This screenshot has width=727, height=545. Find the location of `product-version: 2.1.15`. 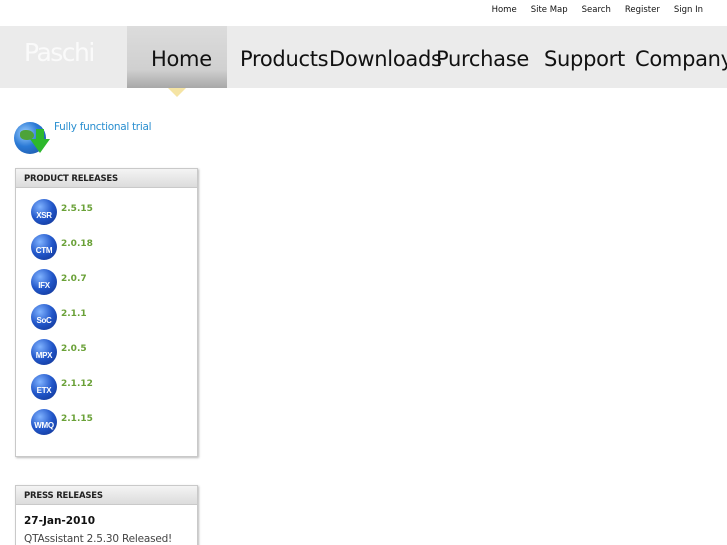

product-version: 2.1.15 is located at coordinates (77, 419).